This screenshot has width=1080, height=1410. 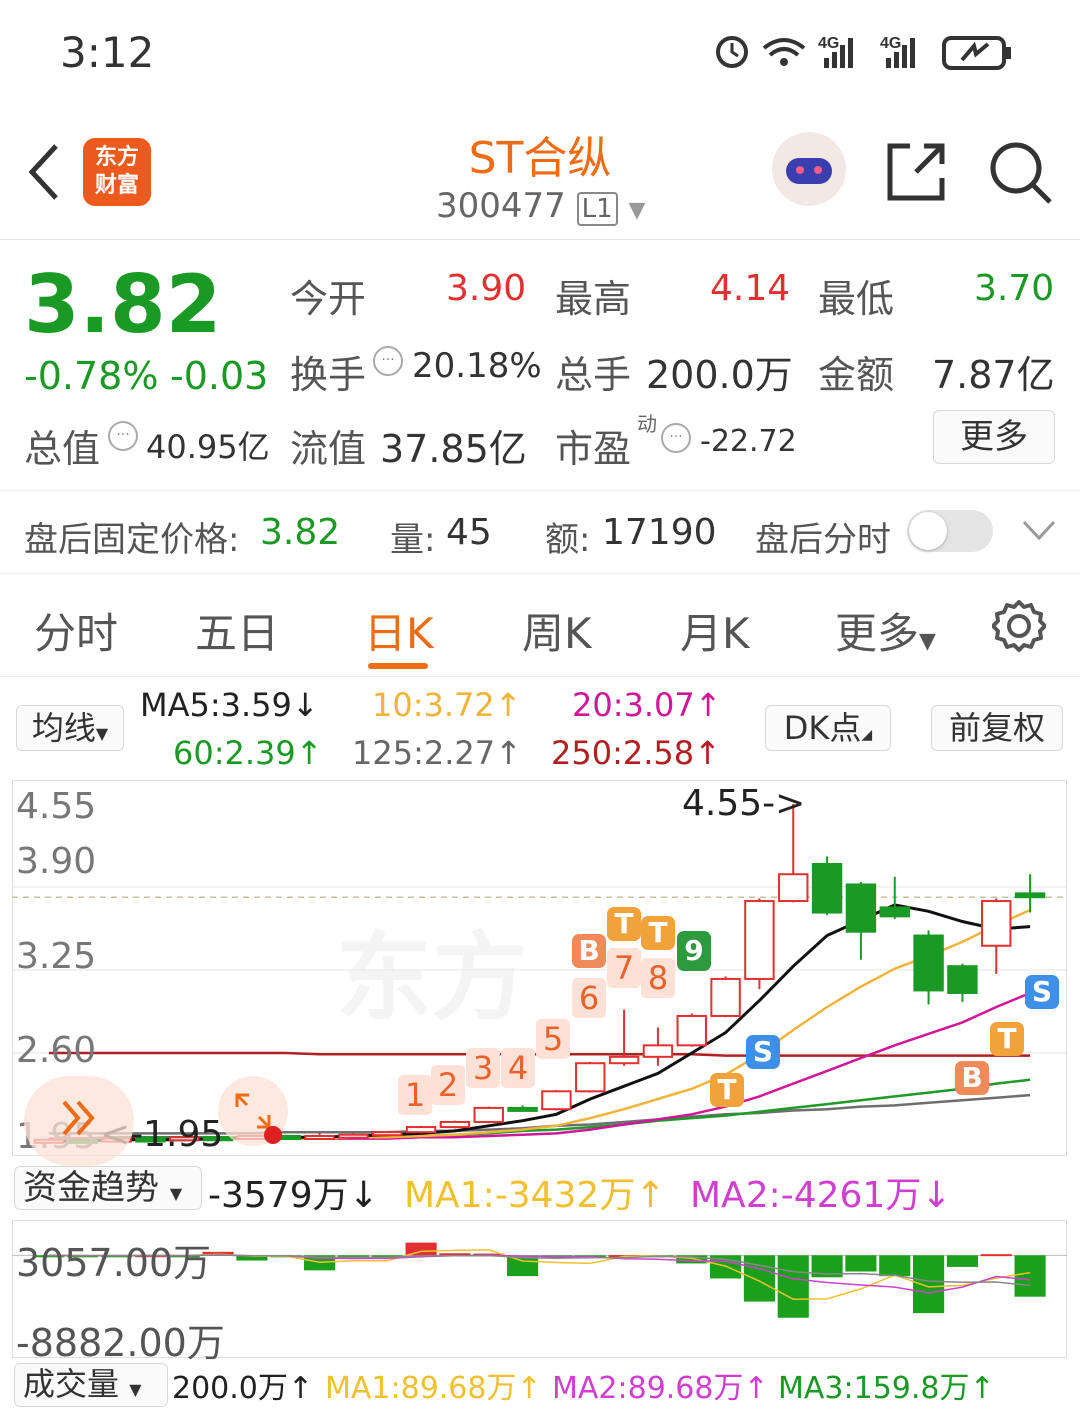 What do you see at coordinates (76, 630) in the screenshot?
I see `tab-intraday: 分时` at bounding box center [76, 630].